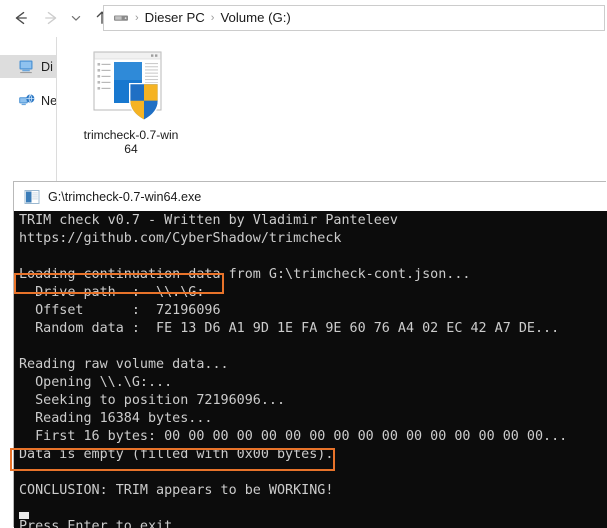  I want to click on back-arrow-icon, so click(21, 18).